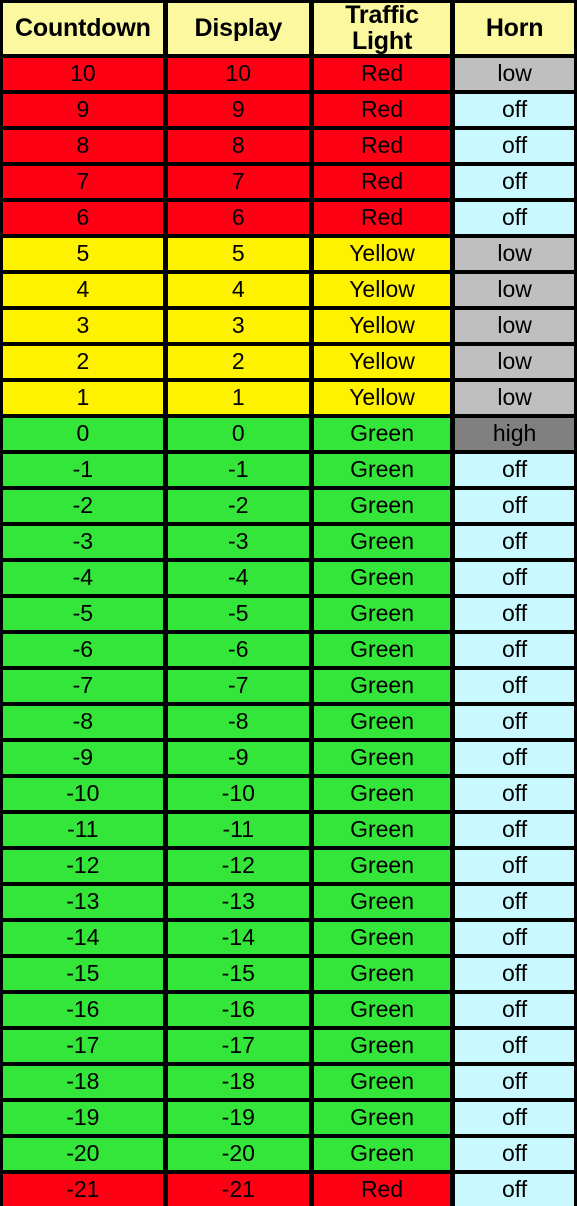 The image size is (577, 1206). What do you see at coordinates (288, 362) in the screenshot?
I see `table-row: 2 2 Yellow low` at bounding box center [288, 362].